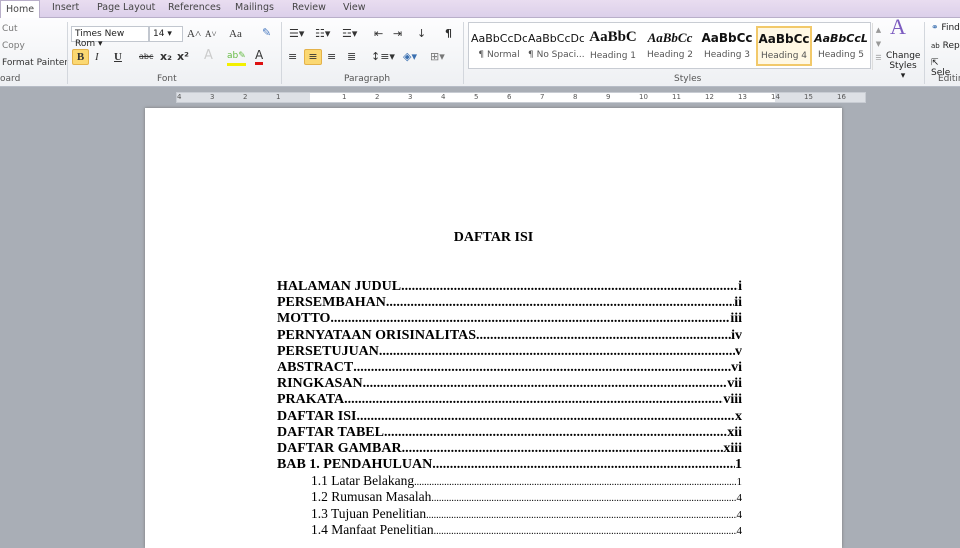  Describe the element at coordinates (448, 34) in the screenshot. I see `show-marks-icon: ¶` at that location.